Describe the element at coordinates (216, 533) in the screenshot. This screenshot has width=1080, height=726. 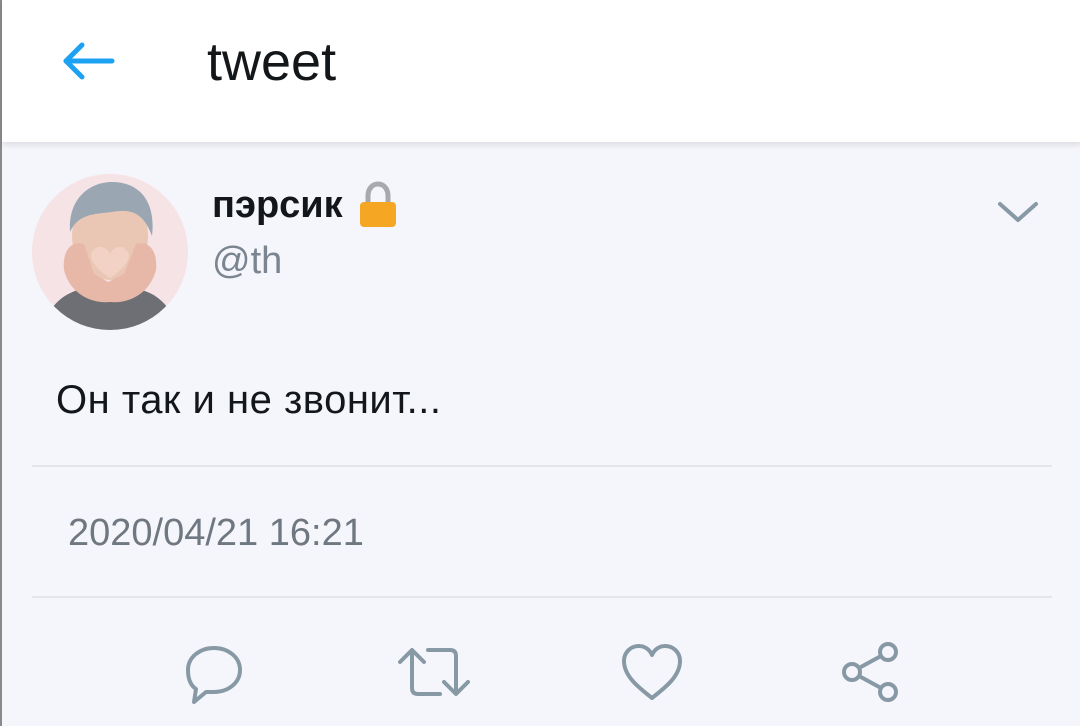
I see `tweet-timestamp: 2020/04/21 16:21` at that location.